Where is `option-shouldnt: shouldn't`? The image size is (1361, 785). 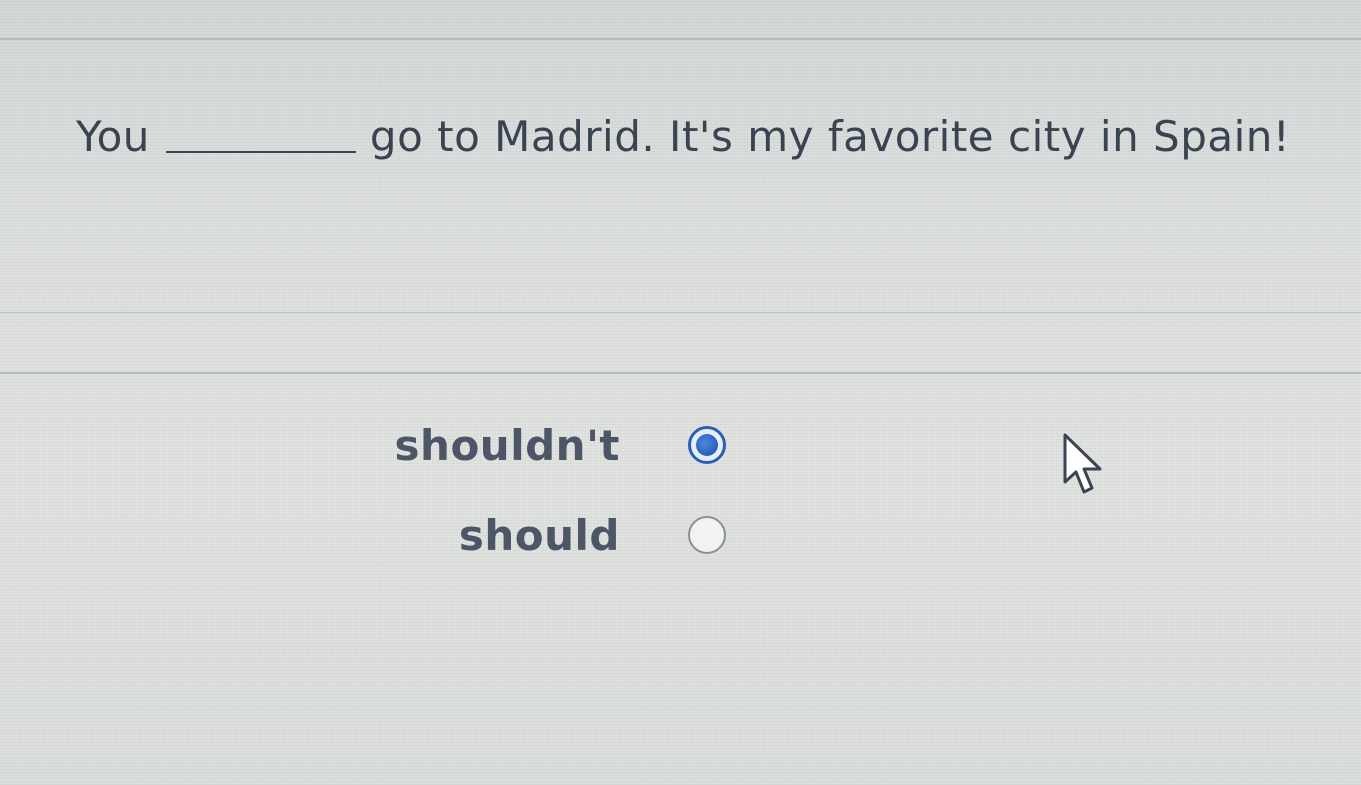
option-shouldnt: shouldn't is located at coordinates (553, 445).